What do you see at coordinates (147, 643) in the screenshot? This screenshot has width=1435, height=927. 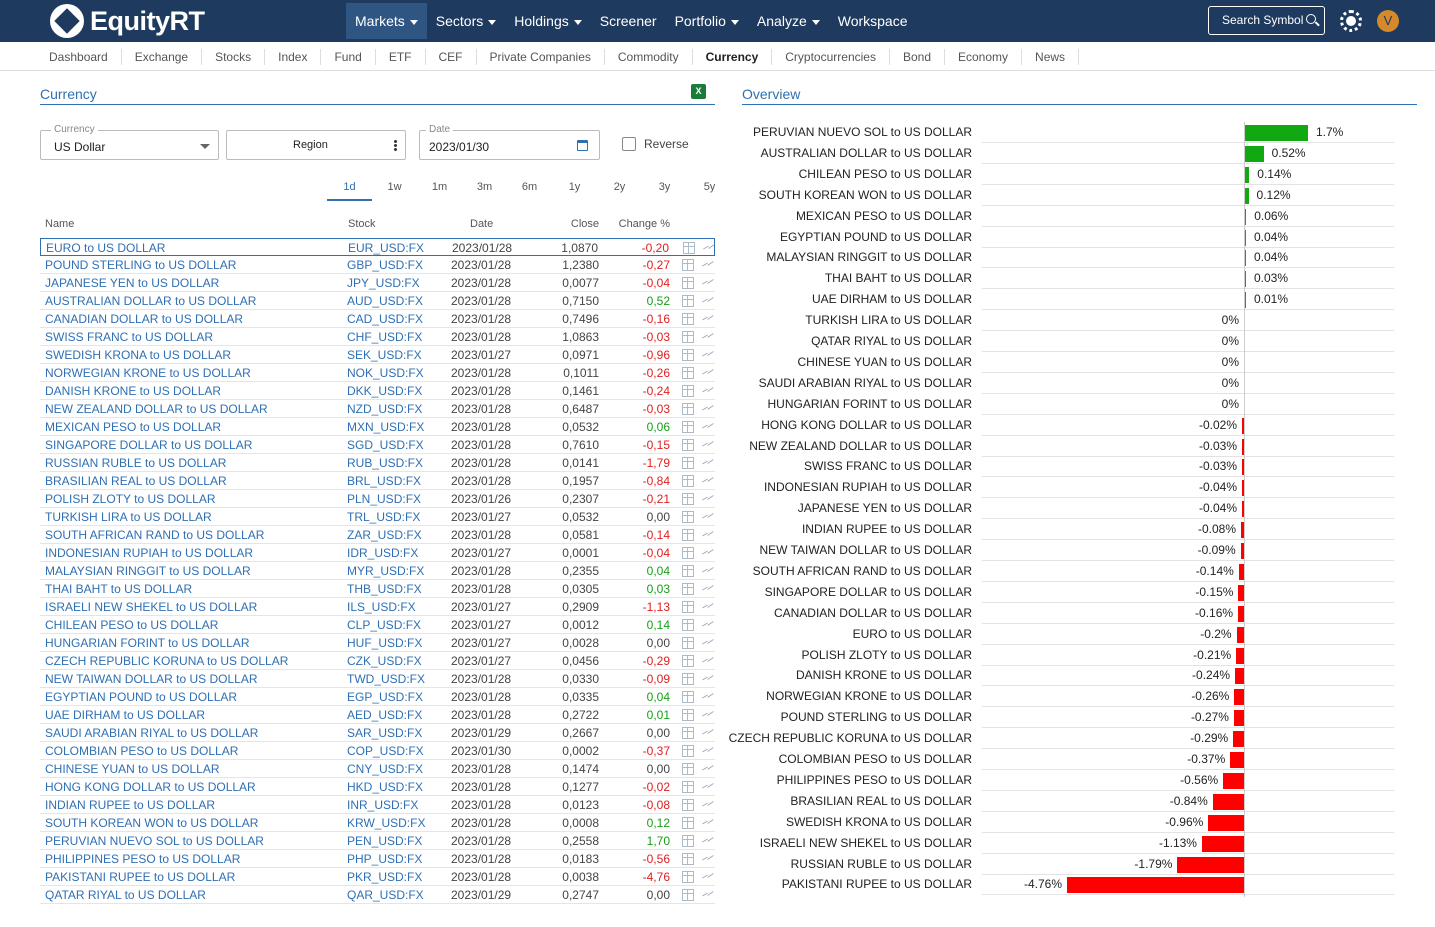 I see `currency-name-link: HUNGARIAN FORINT to US DOLLAR` at bounding box center [147, 643].